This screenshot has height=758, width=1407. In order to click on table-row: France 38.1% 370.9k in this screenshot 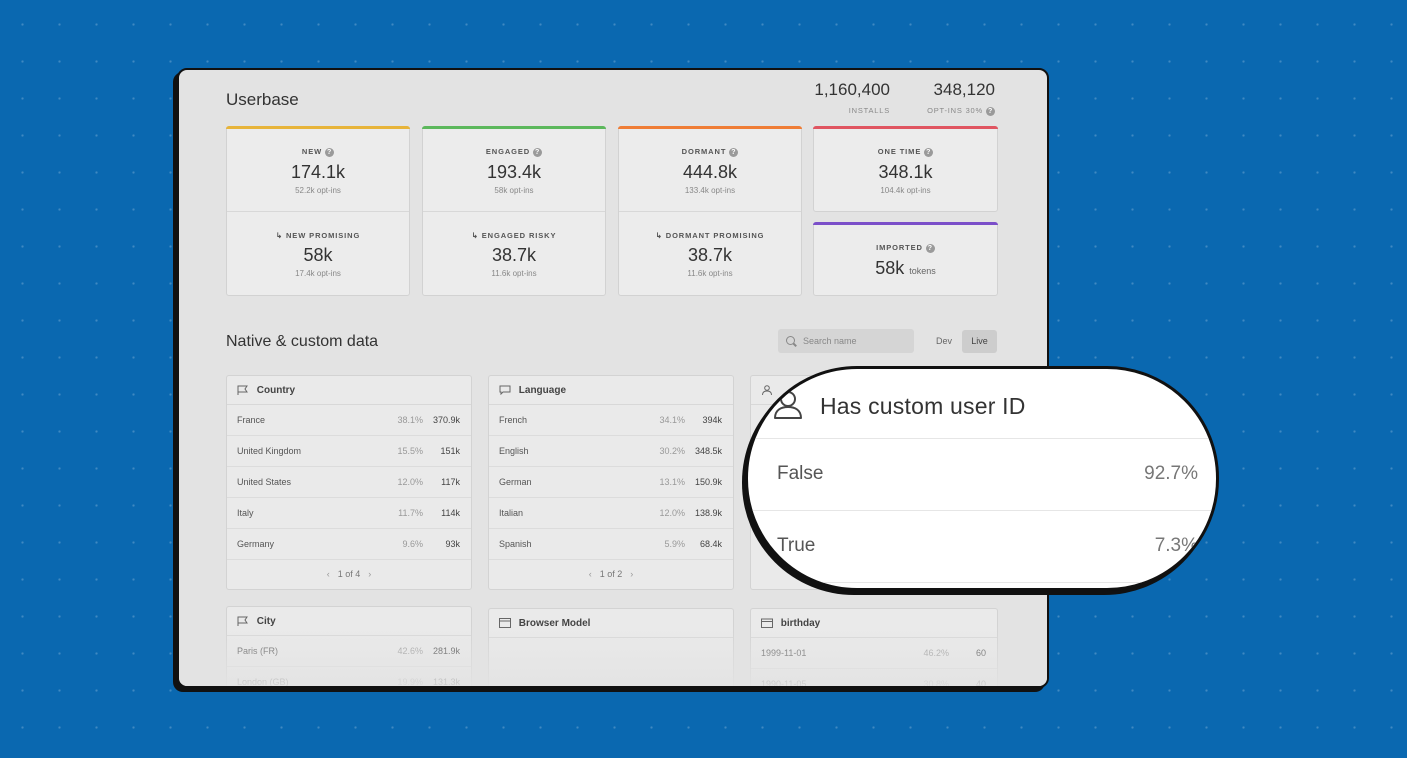, I will do `click(349, 420)`.